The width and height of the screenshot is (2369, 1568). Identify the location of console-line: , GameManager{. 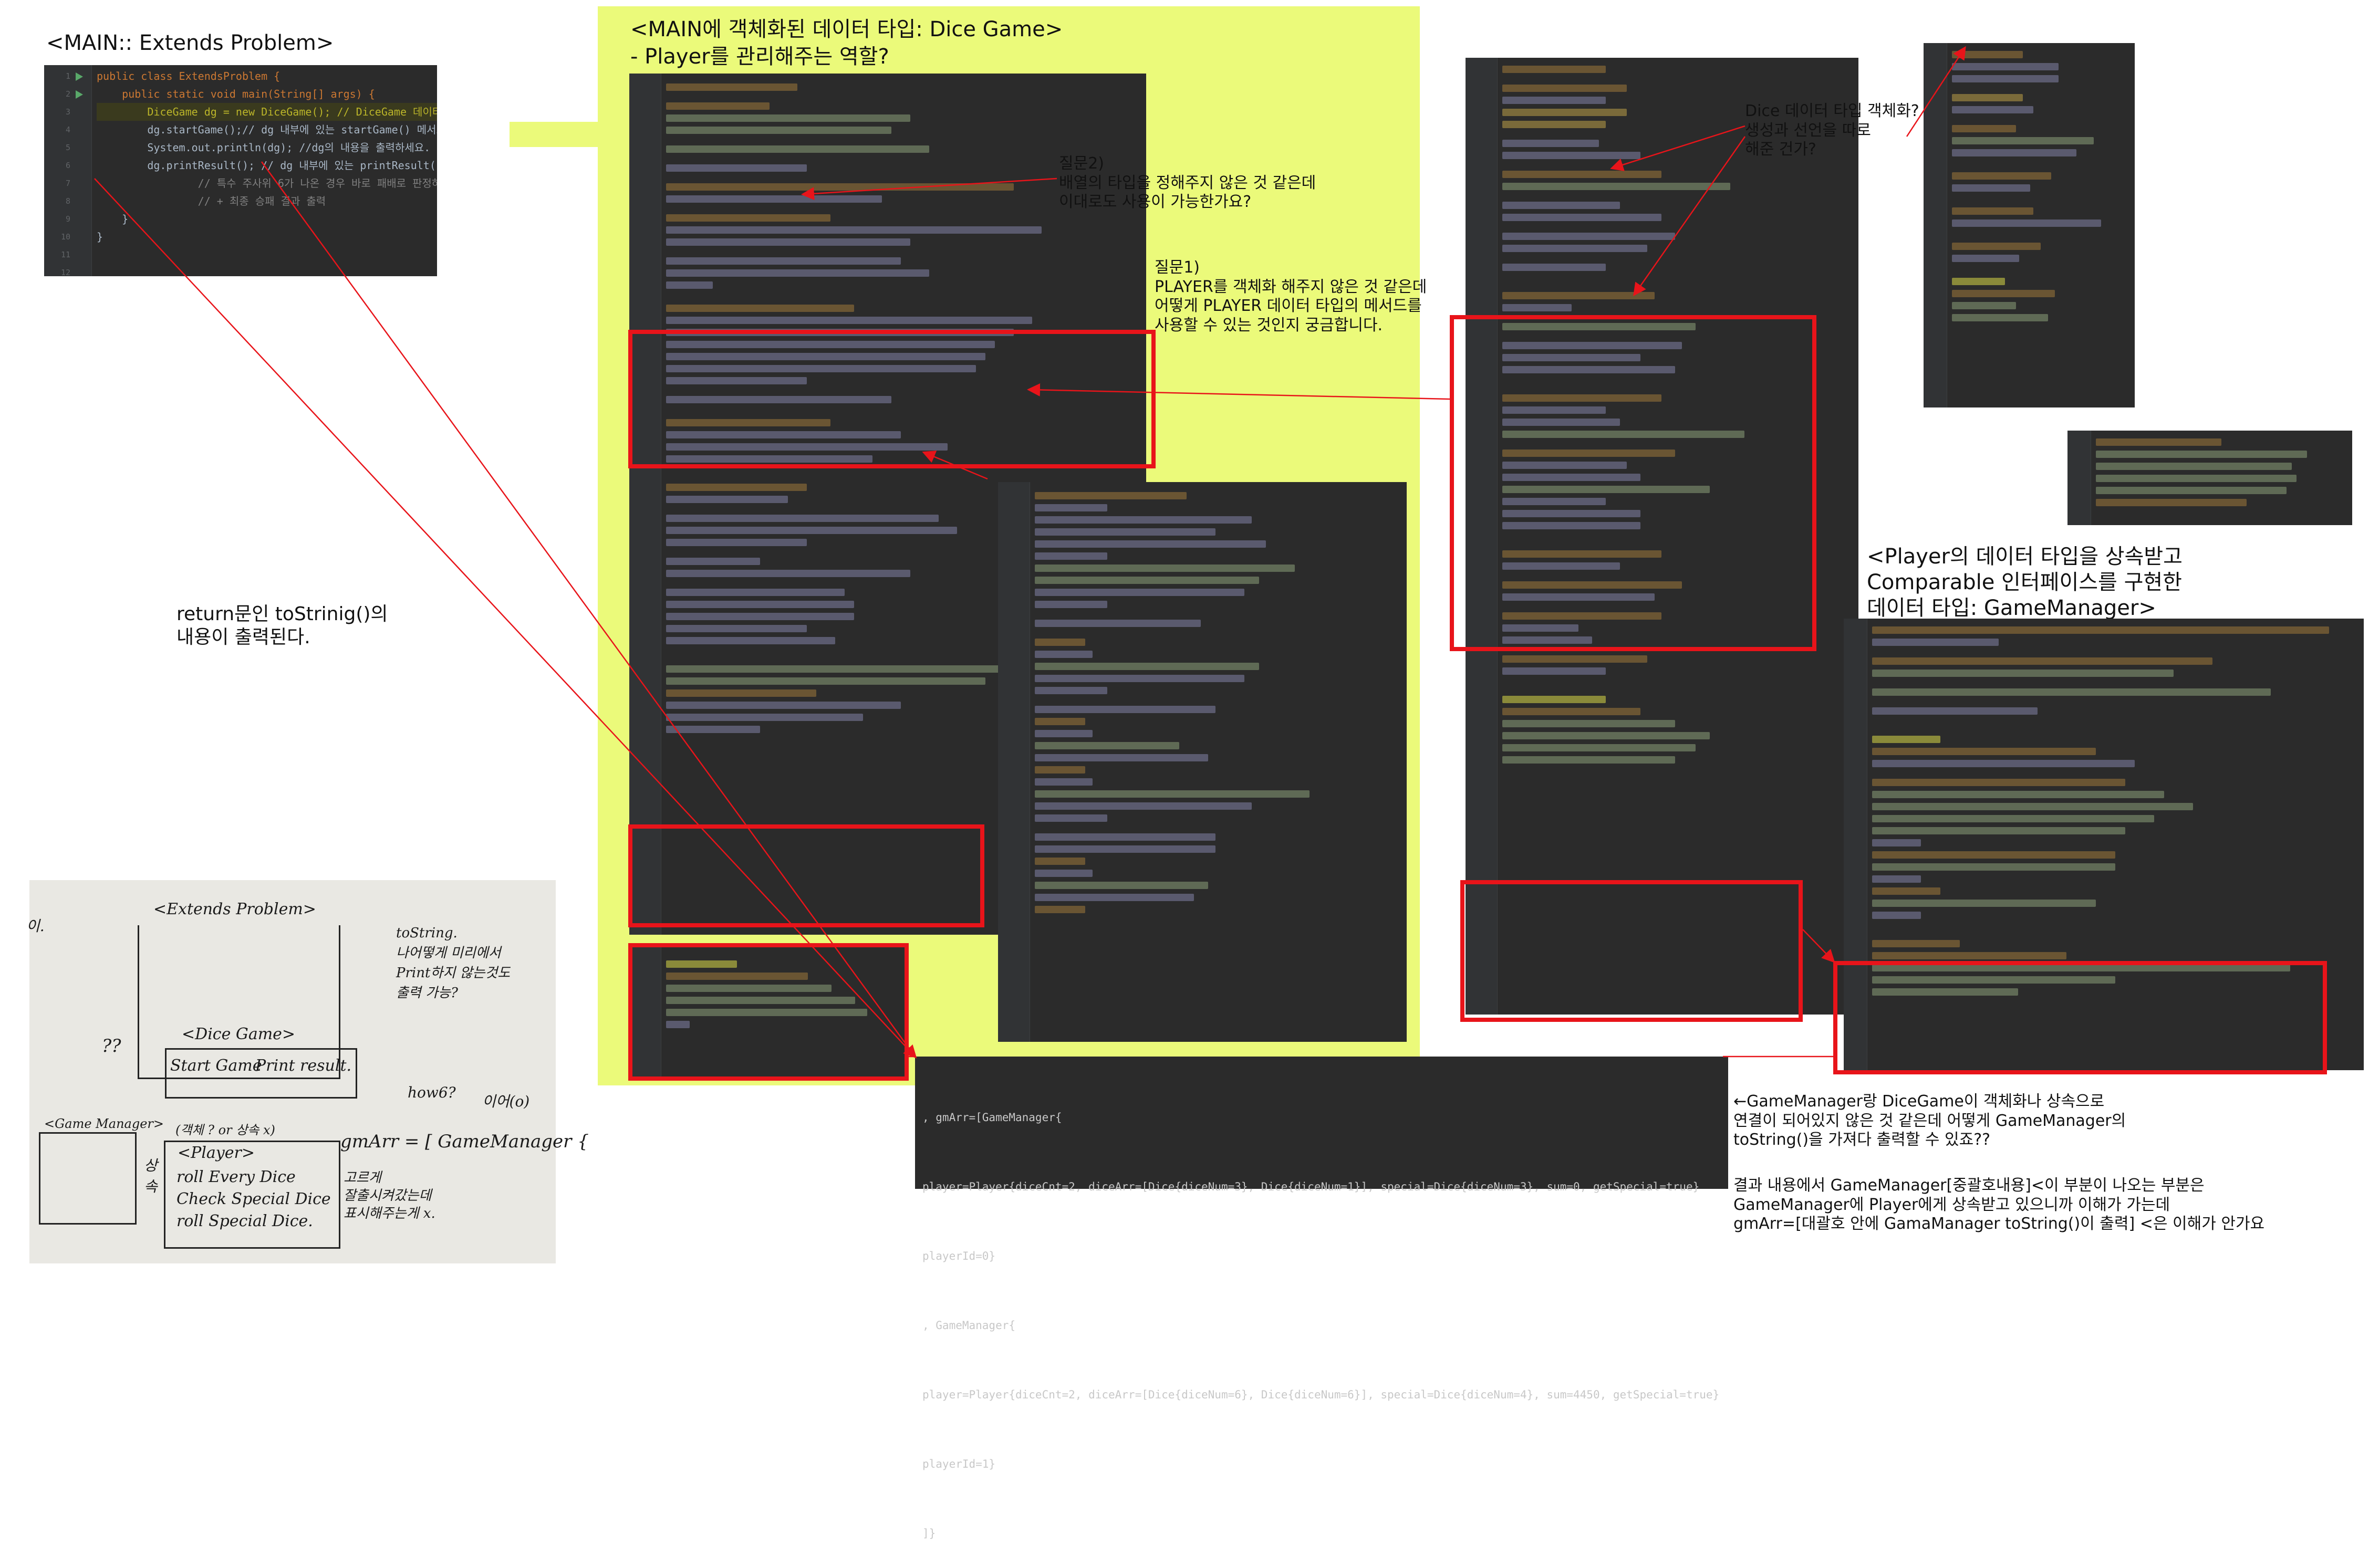
(969, 1325).